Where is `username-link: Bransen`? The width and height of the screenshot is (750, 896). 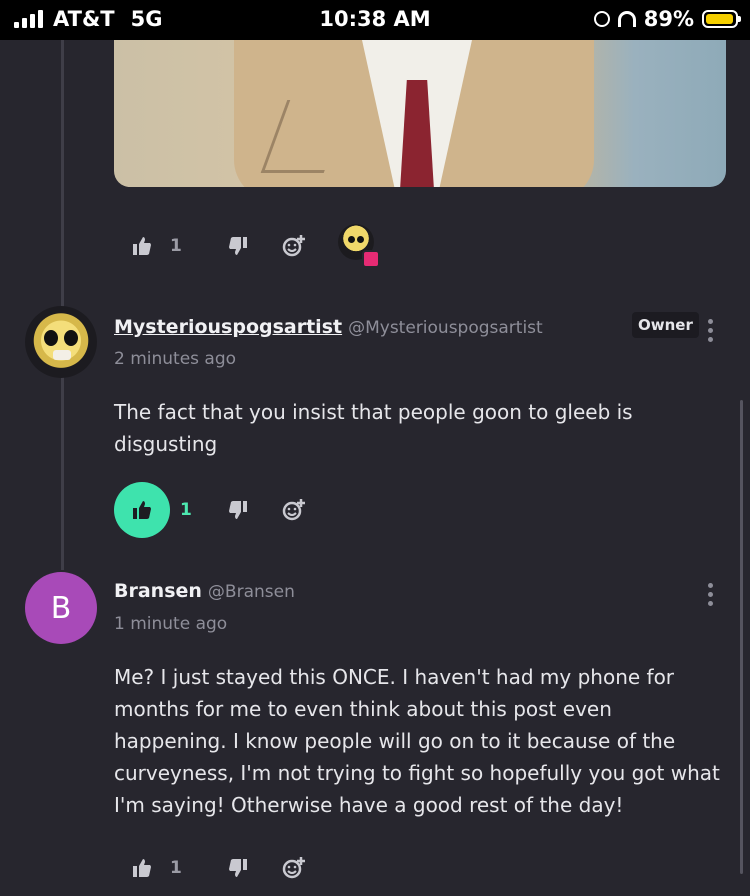 username-link: Bransen is located at coordinates (158, 591).